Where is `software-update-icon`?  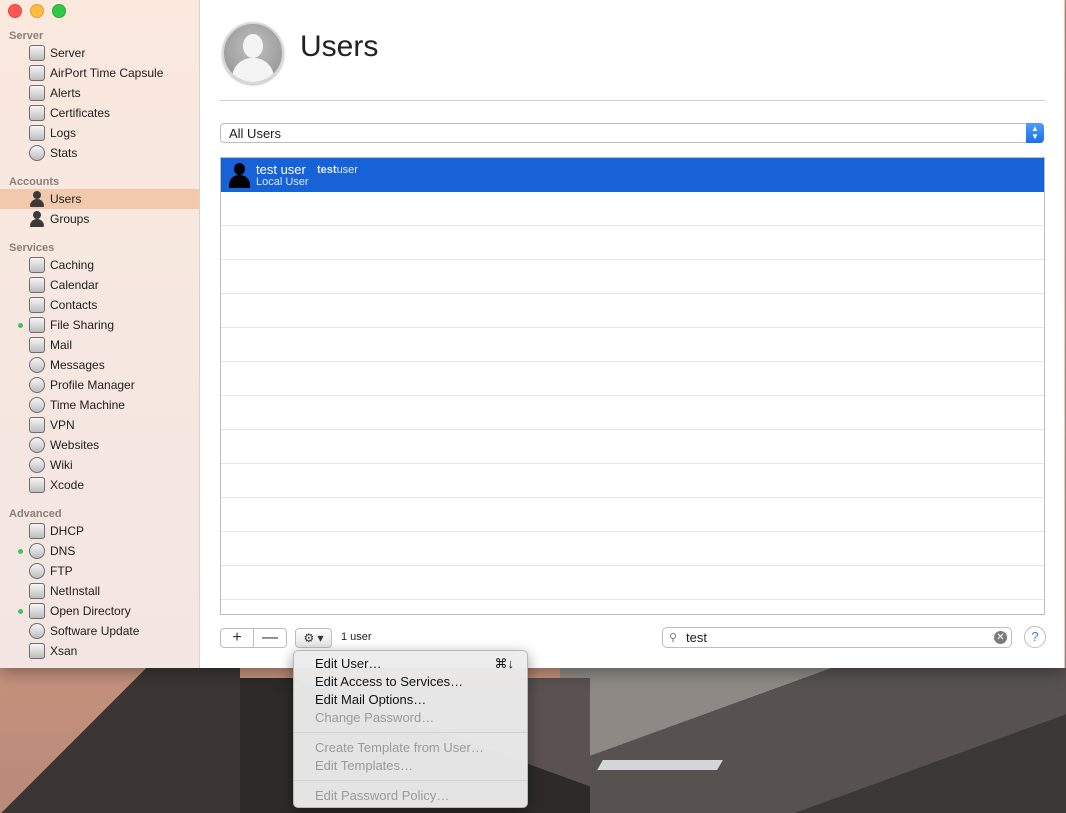 software-update-icon is located at coordinates (37, 631).